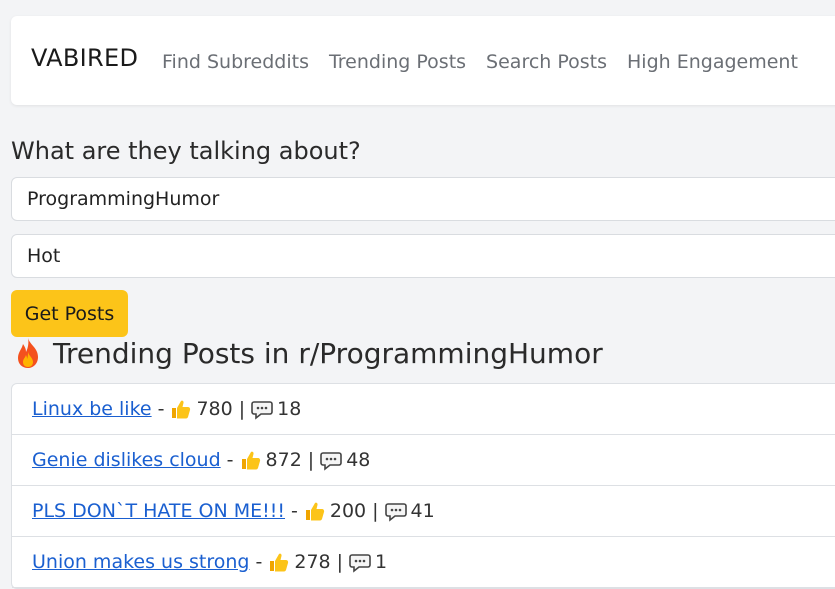 This screenshot has width=835, height=589. Describe the element at coordinates (312, 562) in the screenshot. I see `likes-count: 278` at that location.